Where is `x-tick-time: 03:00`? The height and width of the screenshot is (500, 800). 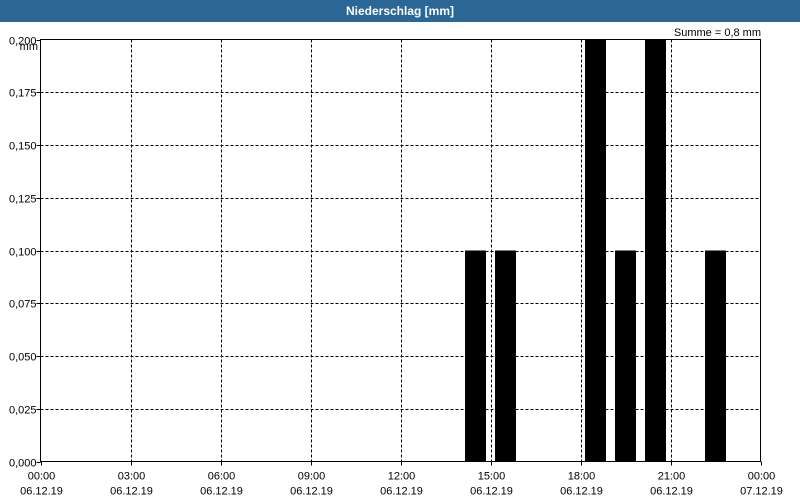 x-tick-time: 03:00 is located at coordinates (132, 477).